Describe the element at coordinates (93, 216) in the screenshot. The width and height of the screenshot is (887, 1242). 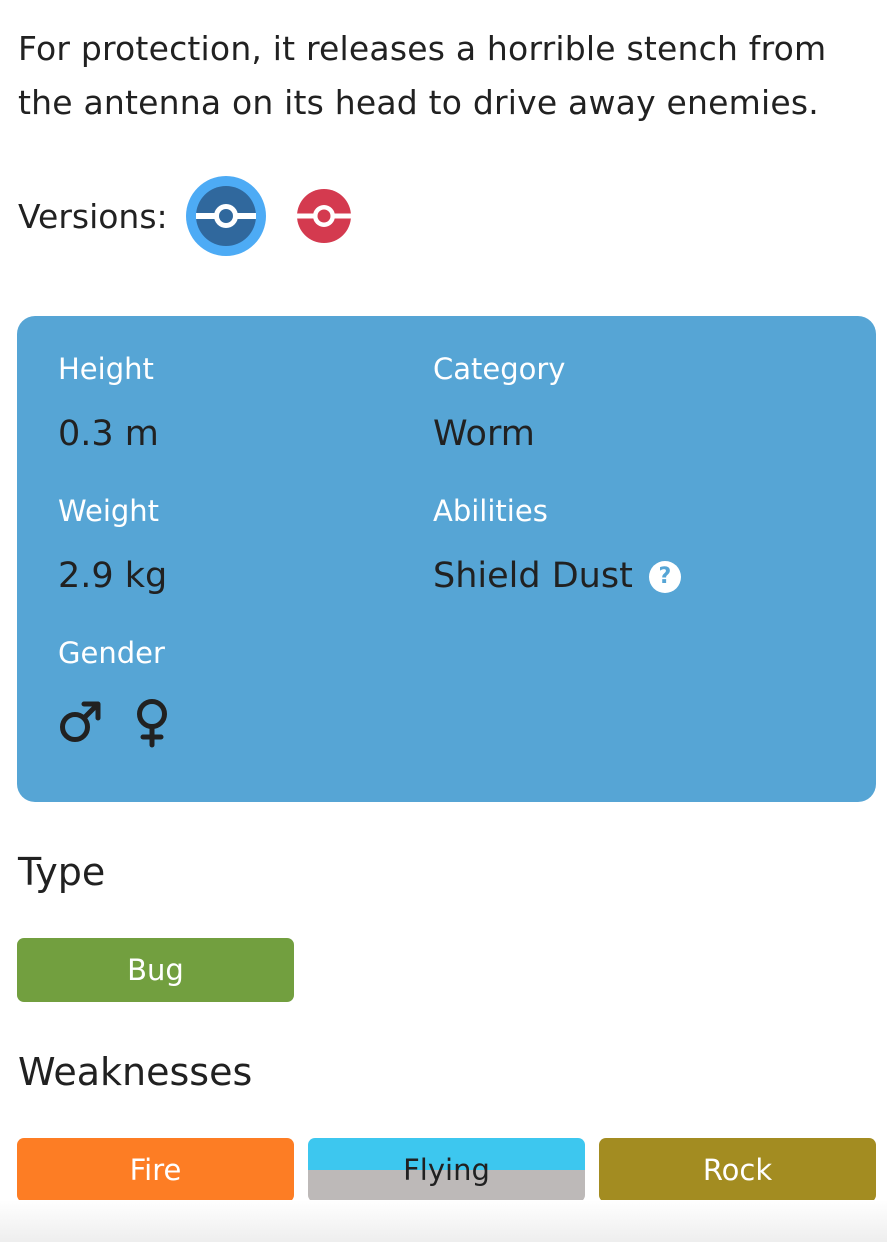
I see `versions-label: Versions:` at that location.